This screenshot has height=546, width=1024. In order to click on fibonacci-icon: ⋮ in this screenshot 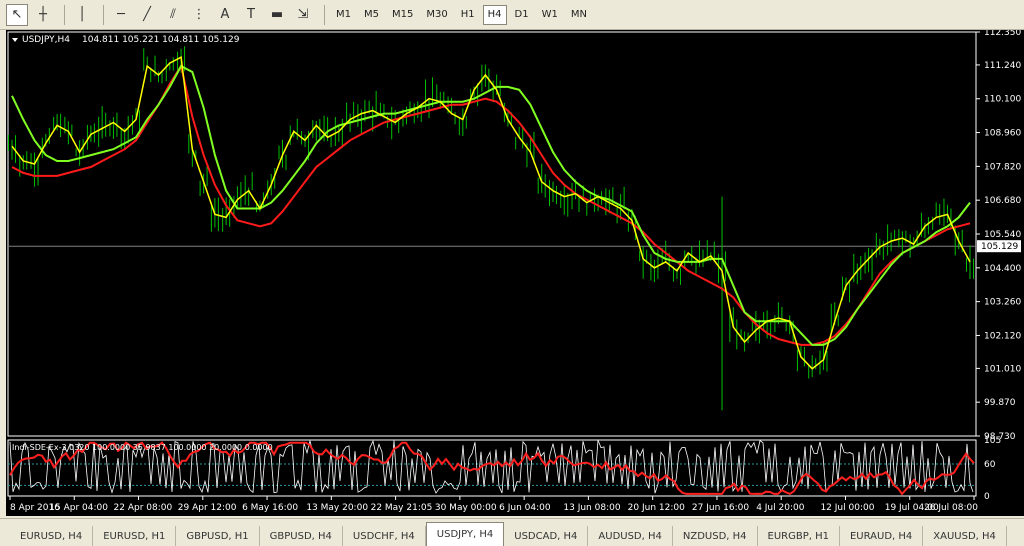, I will do `click(199, 15)`.